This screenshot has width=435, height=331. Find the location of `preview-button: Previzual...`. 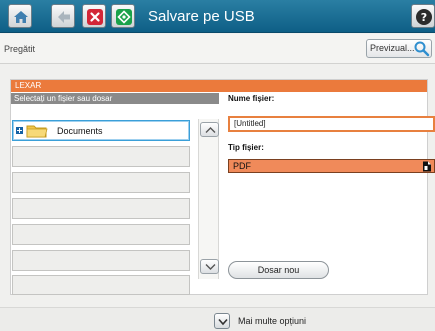

preview-button: Previzual... is located at coordinates (399, 48).